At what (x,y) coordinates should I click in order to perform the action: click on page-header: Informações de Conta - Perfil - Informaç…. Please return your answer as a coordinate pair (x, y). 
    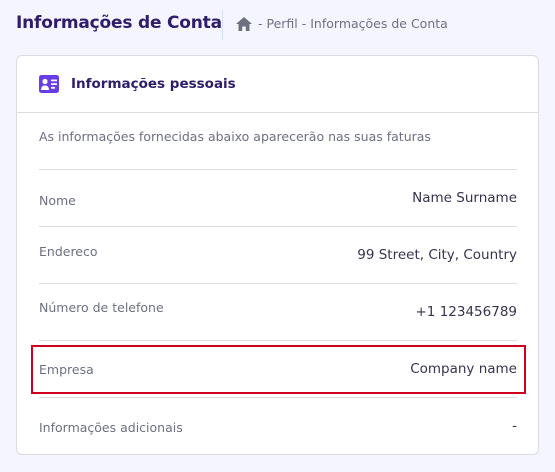
    Looking at the image, I should click on (277, 25).